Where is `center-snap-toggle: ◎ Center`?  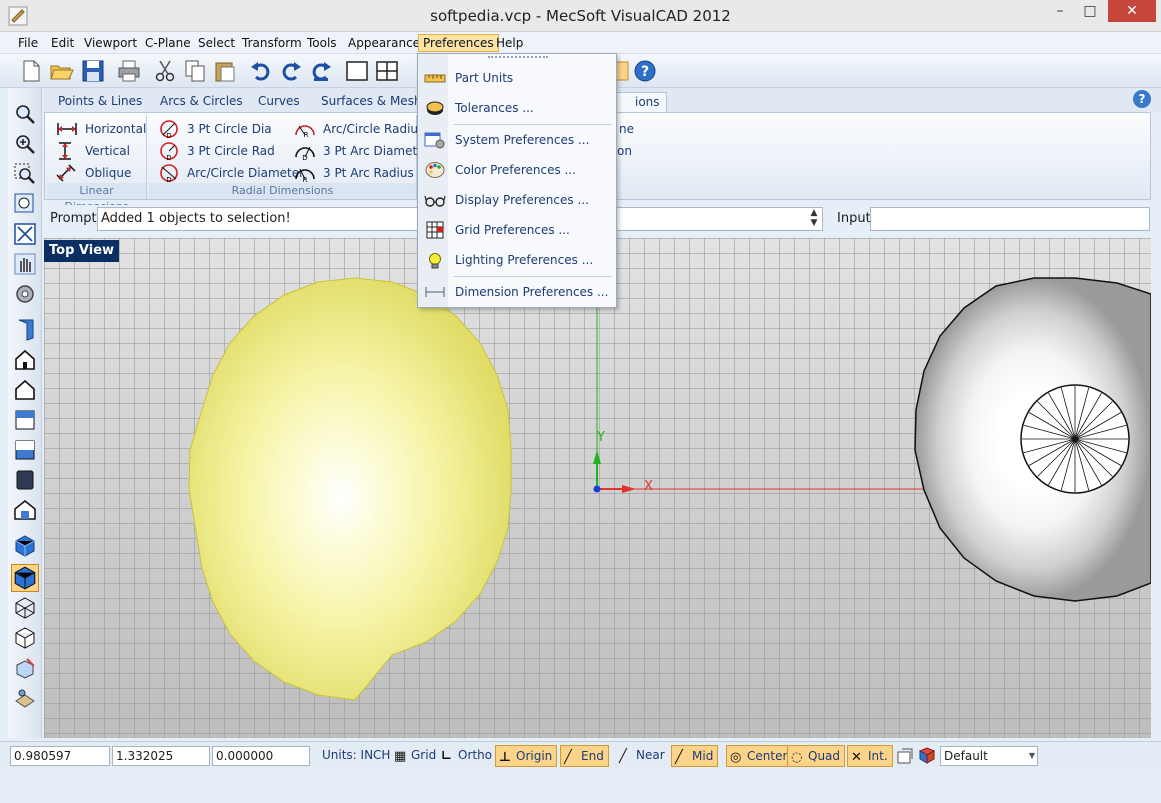
center-snap-toggle: ◎ Center is located at coordinates (759, 756).